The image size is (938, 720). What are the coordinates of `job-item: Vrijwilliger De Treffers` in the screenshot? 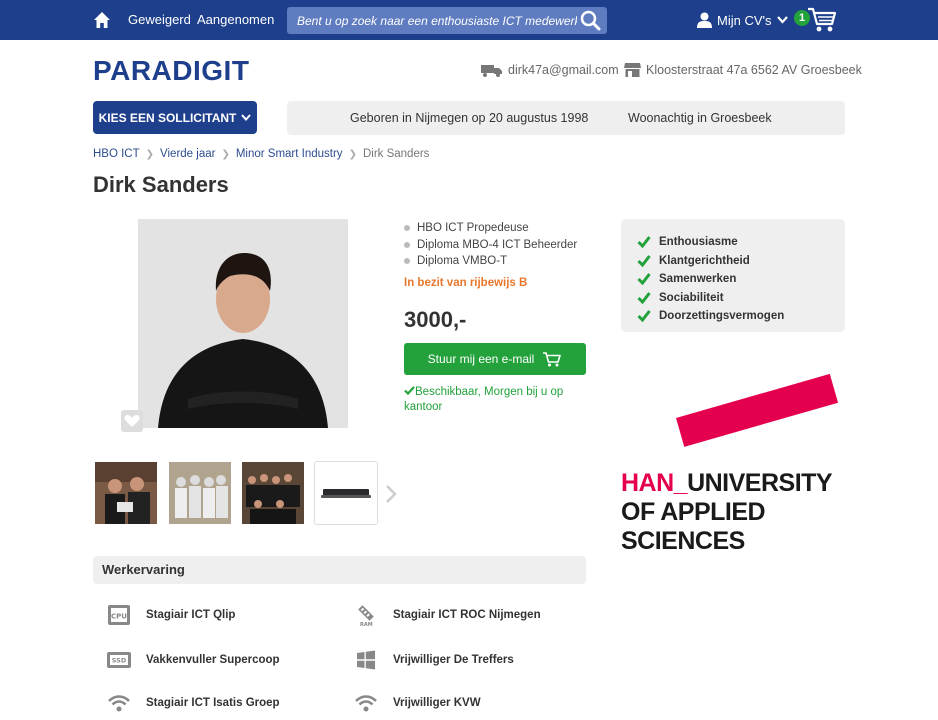 It's located at (433, 660).